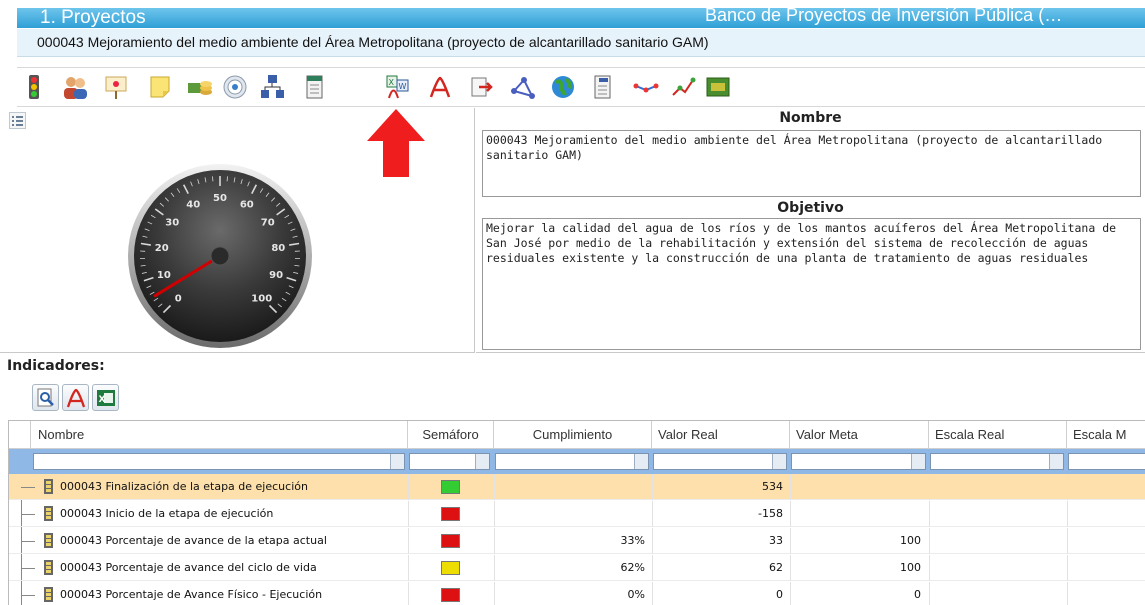  What do you see at coordinates (810, 118) in the screenshot?
I see `nombre-label: Nombre` at bounding box center [810, 118].